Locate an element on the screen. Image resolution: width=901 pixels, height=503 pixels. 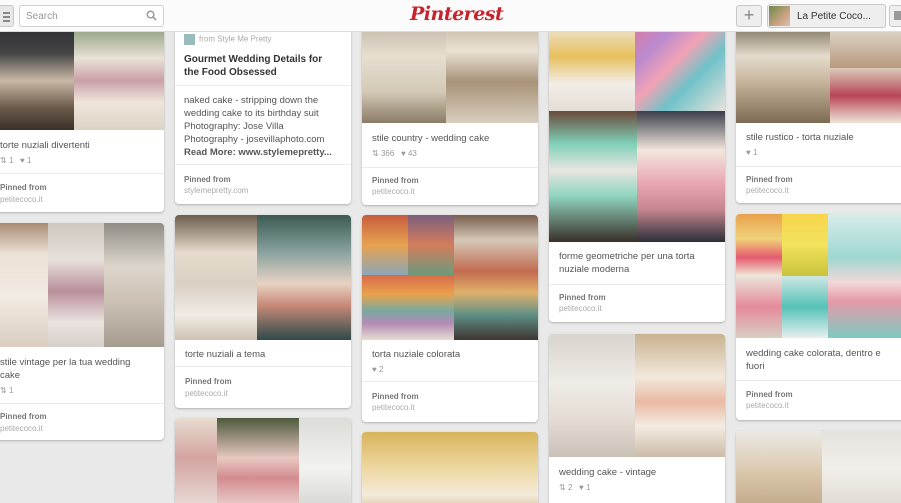
menu-button is located at coordinates (7, 16).